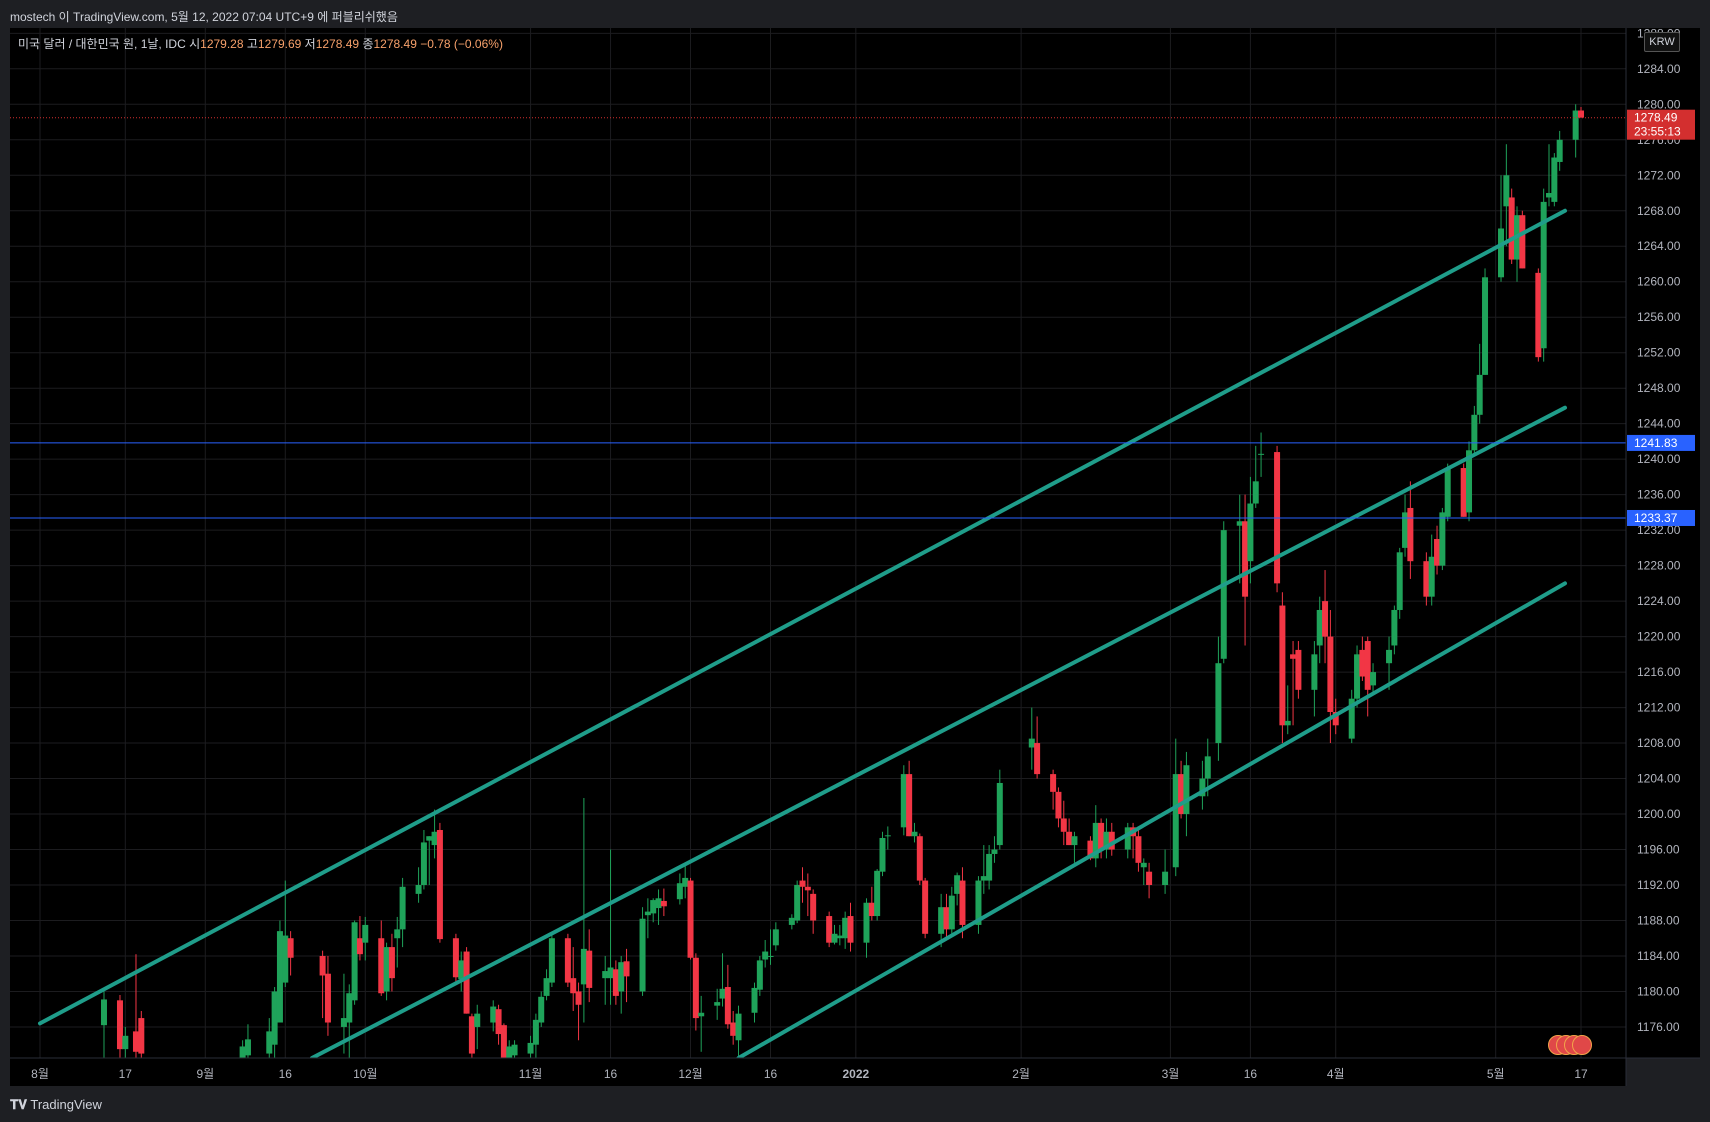 This screenshot has width=1710, height=1122. Describe the element at coordinates (1658, 956) in the screenshot. I see `y-tick-label: 1184.00` at that location.